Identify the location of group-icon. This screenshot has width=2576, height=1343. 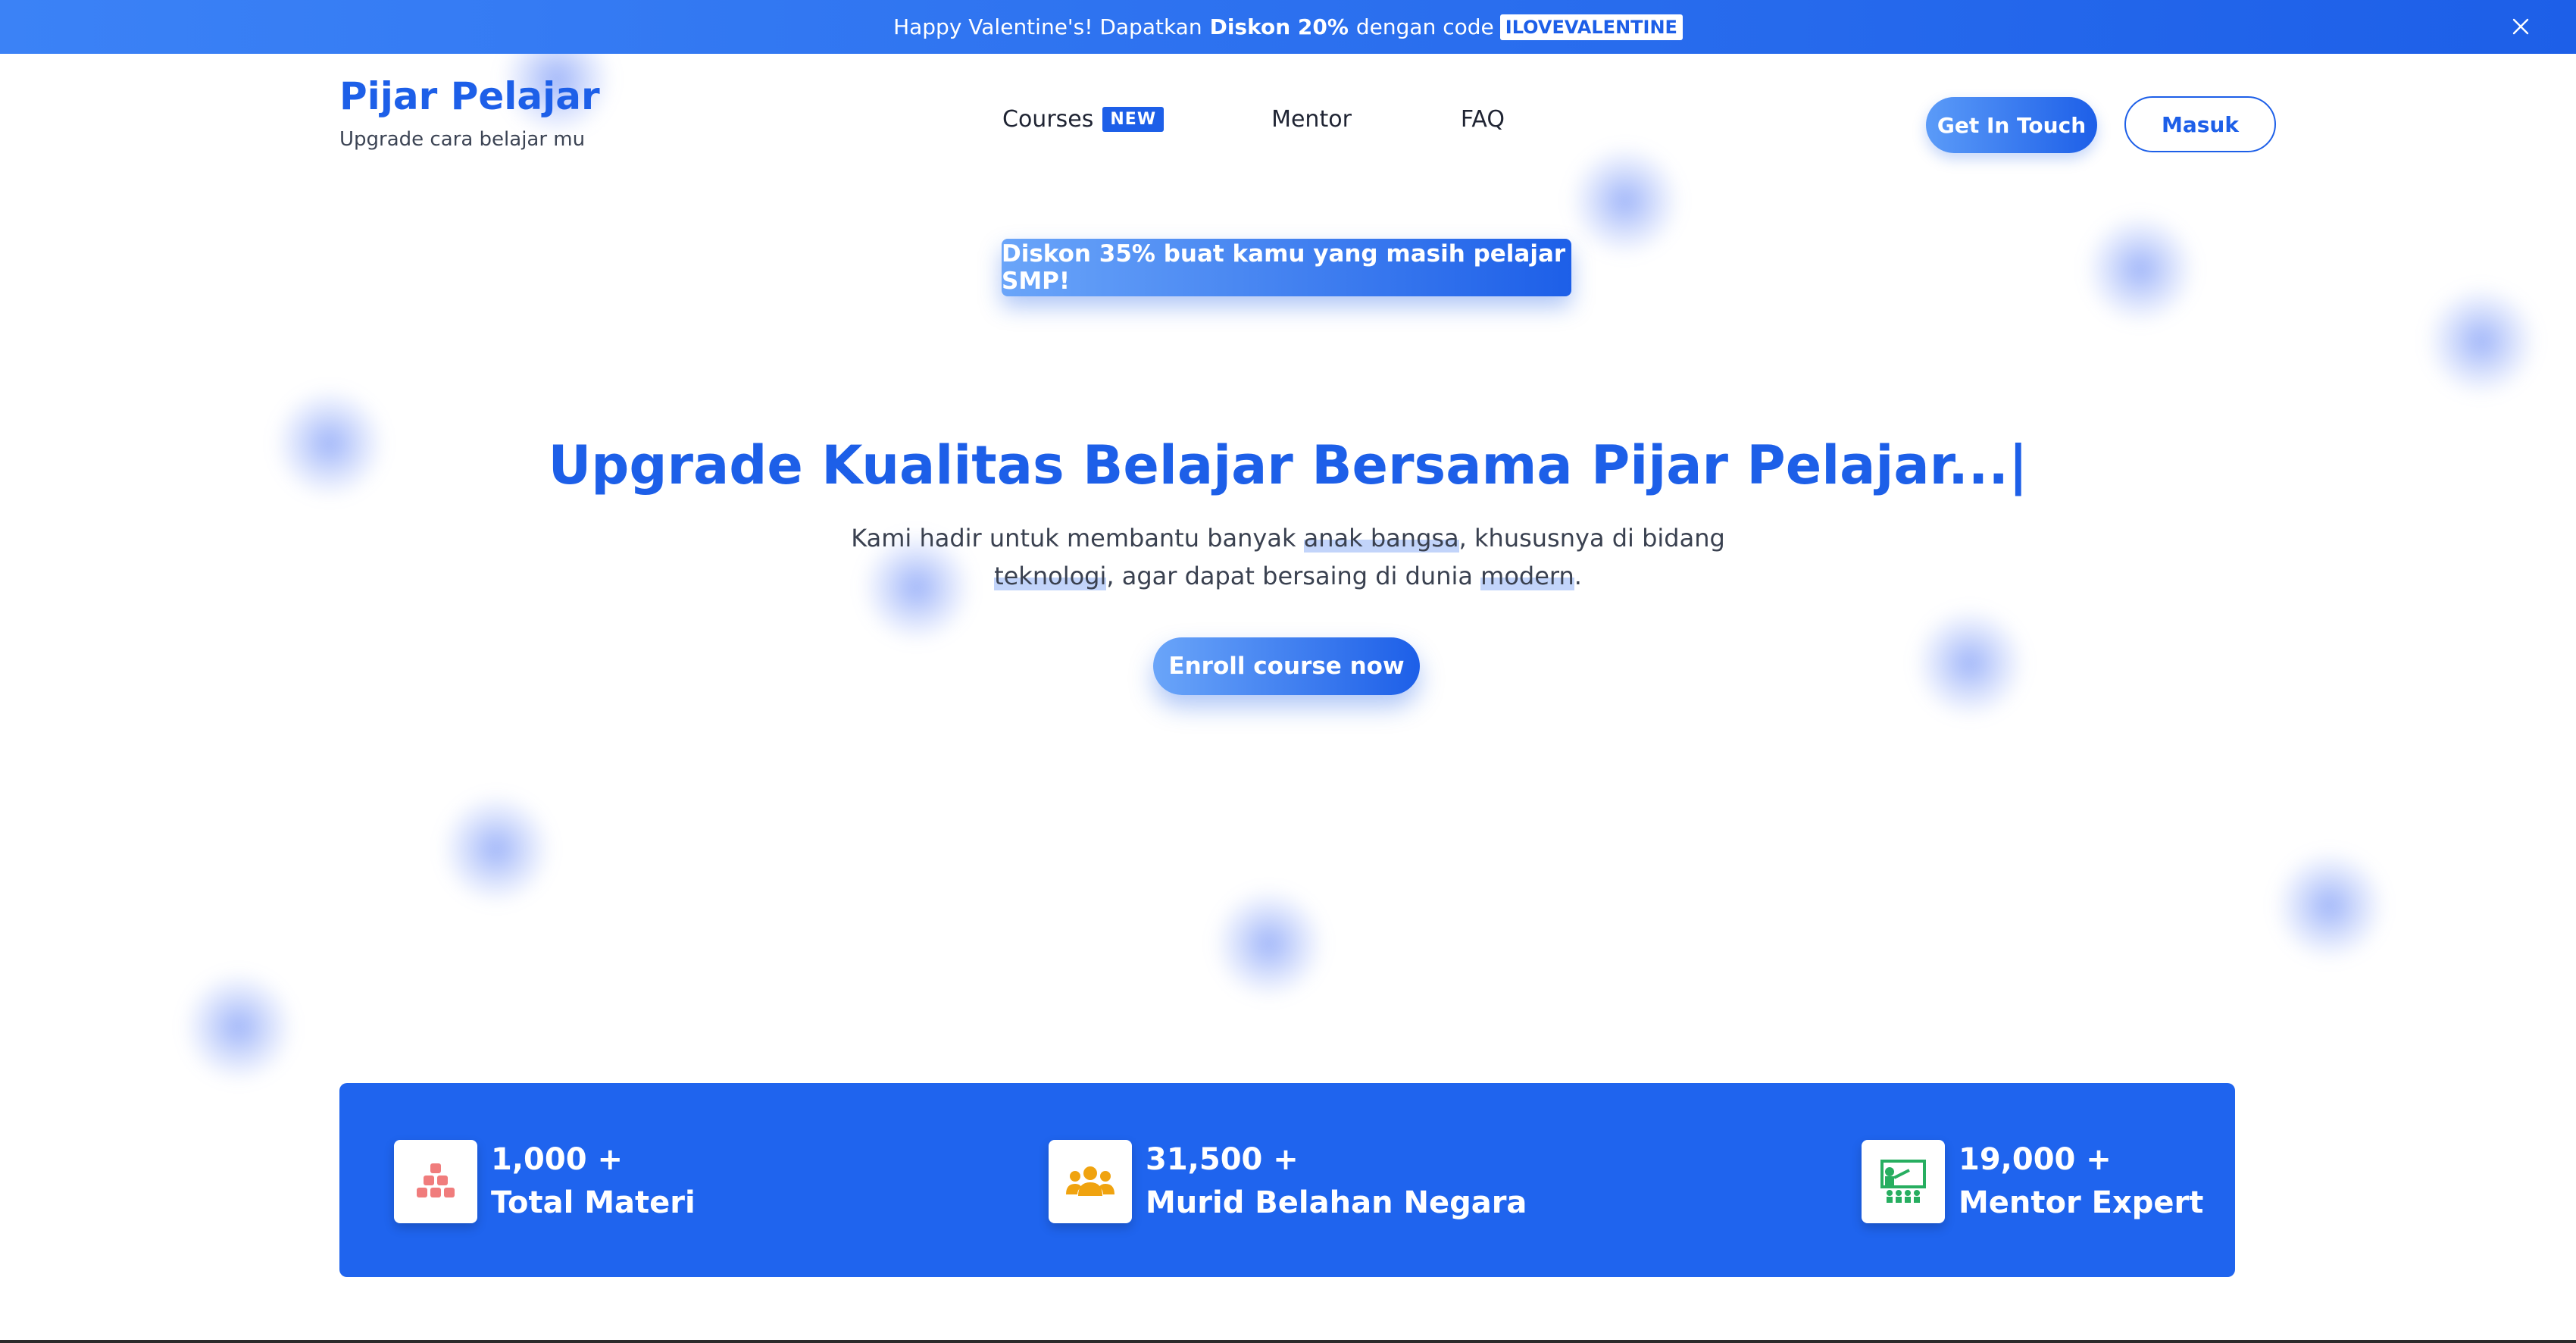
(1090, 1181).